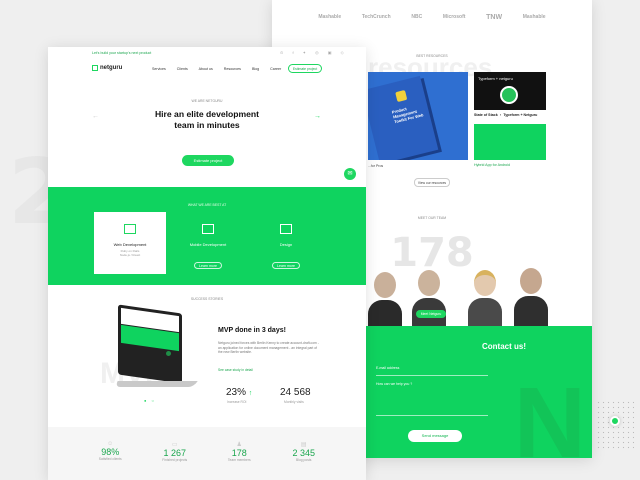 This screenshot has width=640, height=480. Describe the element at coordinates (206, 69) in the screenshot. I see `nav-item-about: About us` at that location.